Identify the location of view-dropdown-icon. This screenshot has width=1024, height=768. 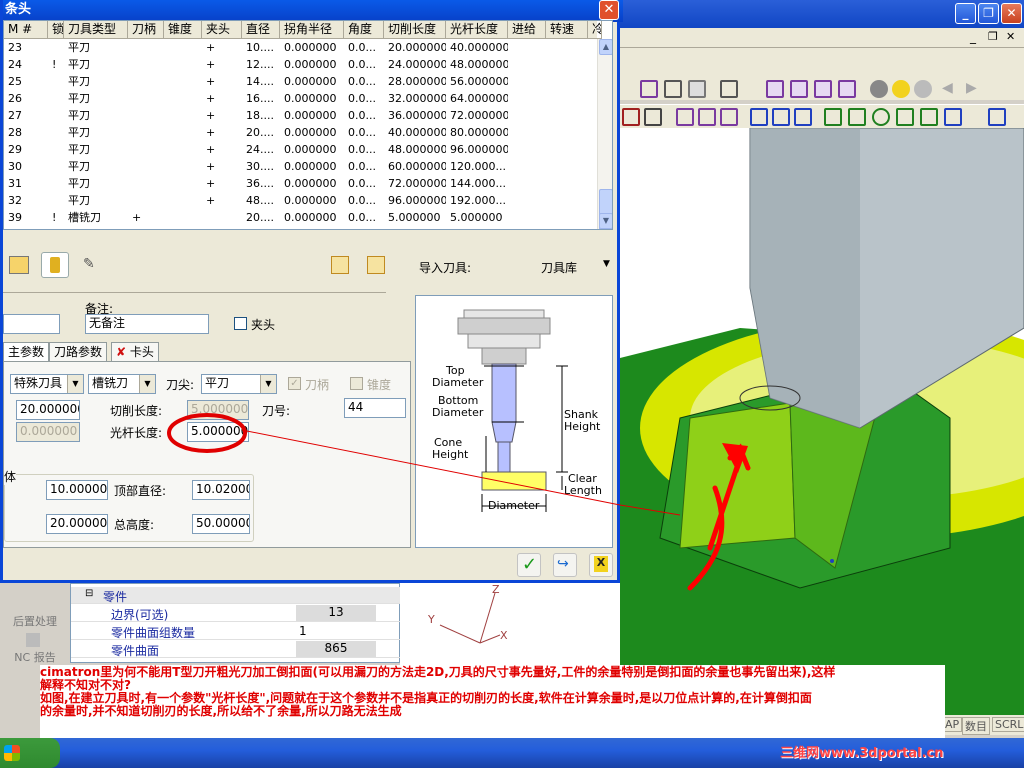
(729, 89).